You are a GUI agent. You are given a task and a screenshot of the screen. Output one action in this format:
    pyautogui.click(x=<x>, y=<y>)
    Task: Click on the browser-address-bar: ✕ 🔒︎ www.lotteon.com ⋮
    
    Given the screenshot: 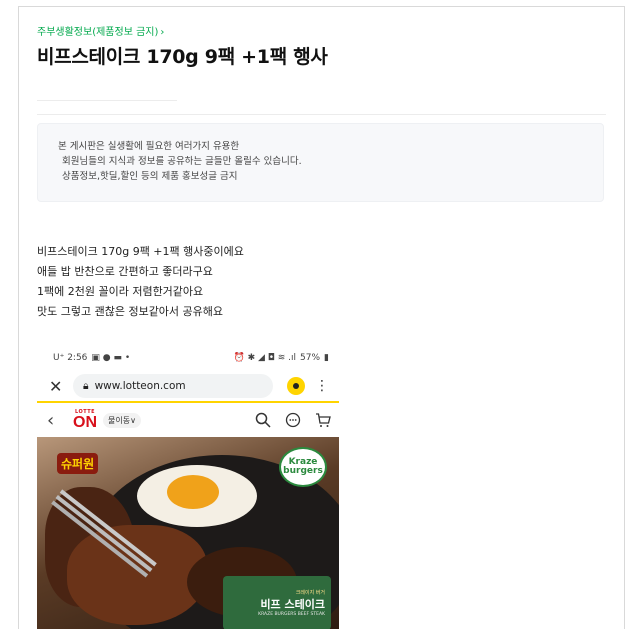 What is the action you would take?
    pyautogui.click(x=188, y=386)
    